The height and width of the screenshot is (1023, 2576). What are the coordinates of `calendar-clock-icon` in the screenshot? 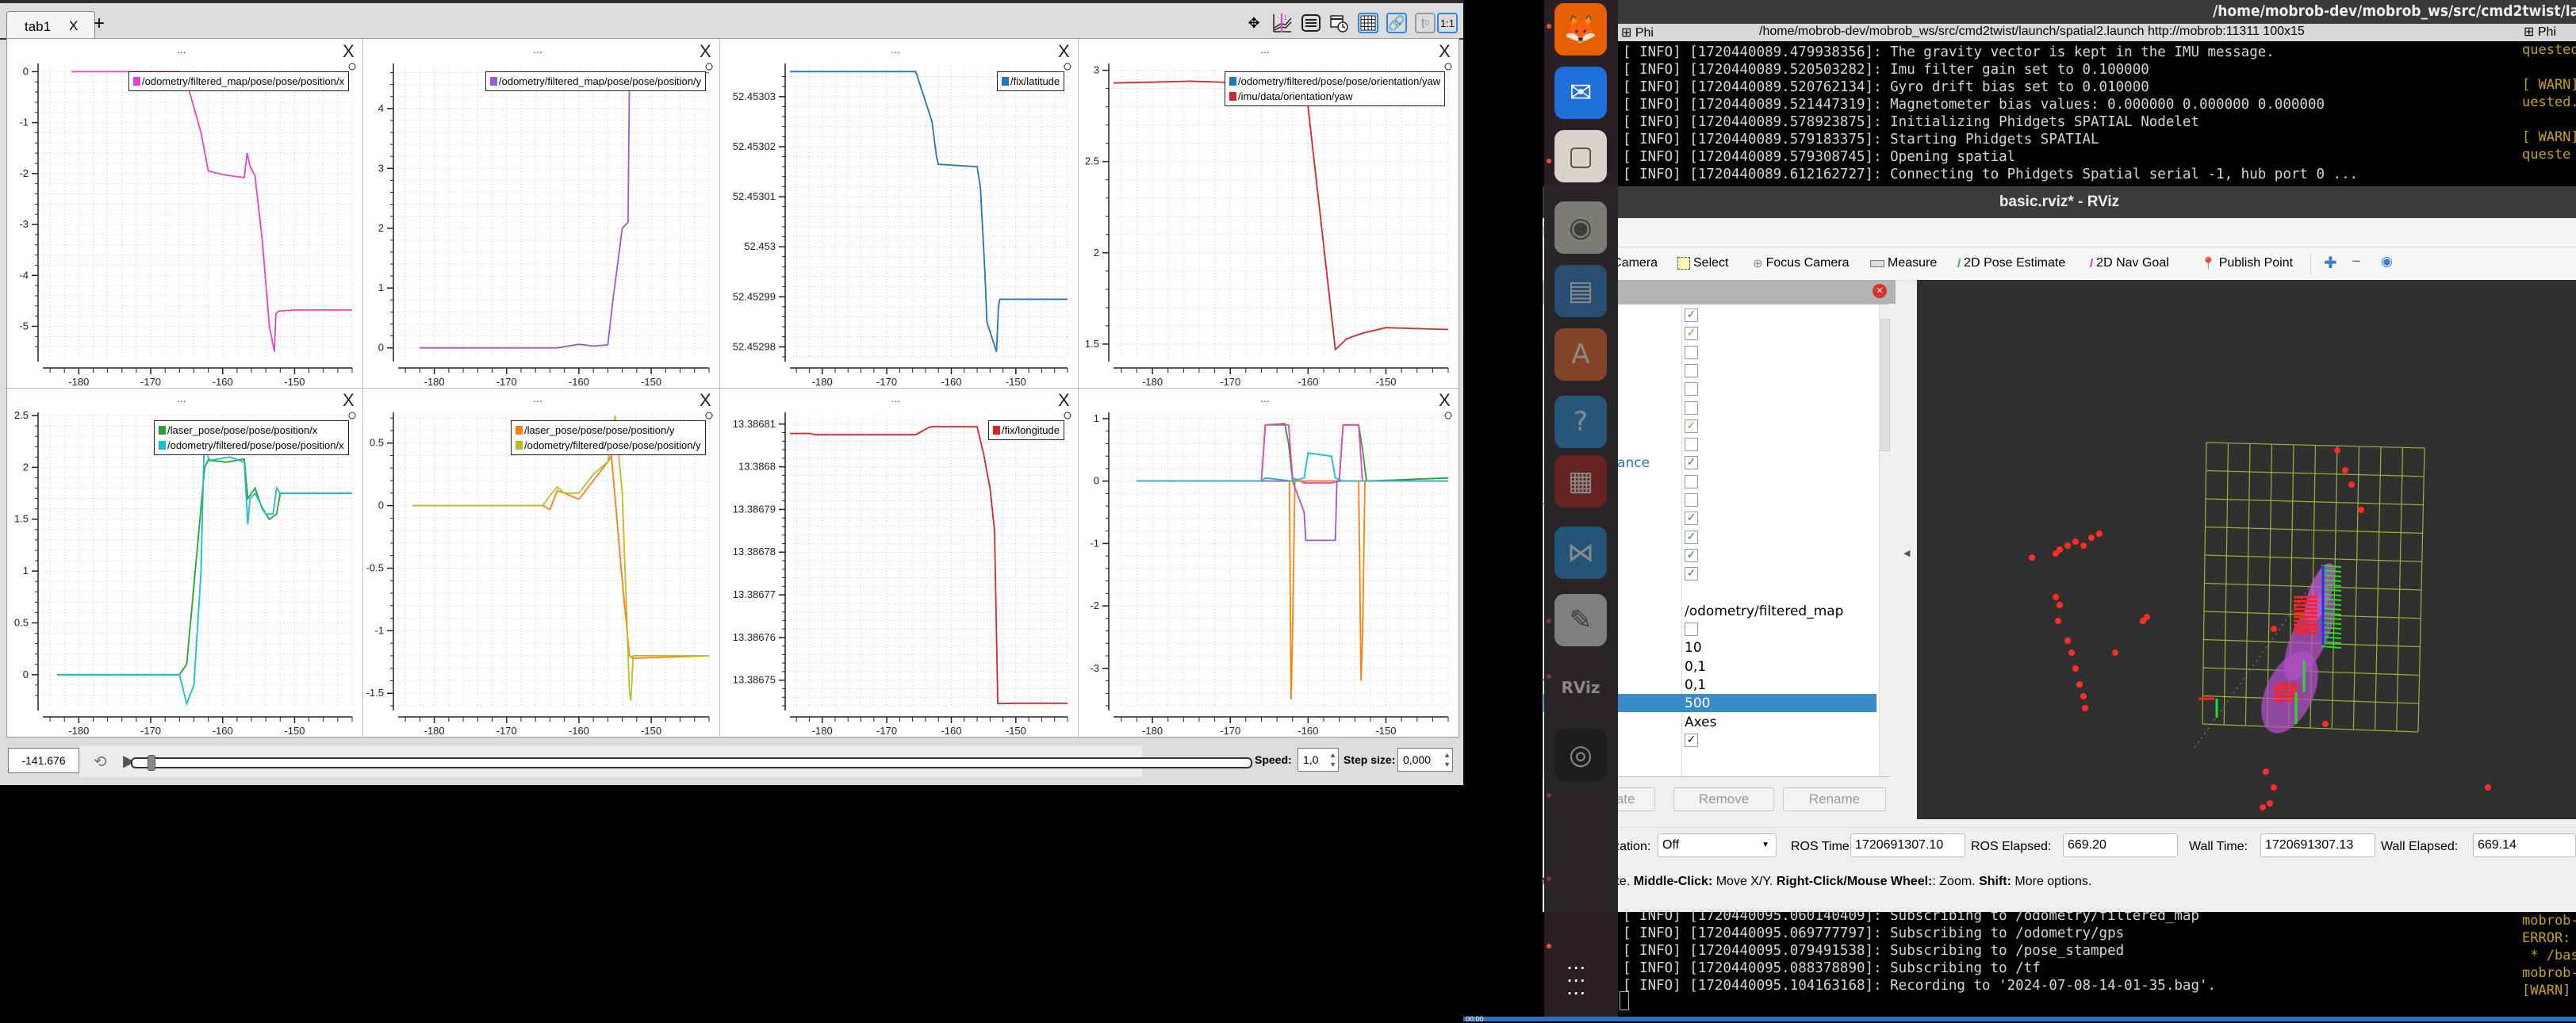 It's located at (1340, 23).